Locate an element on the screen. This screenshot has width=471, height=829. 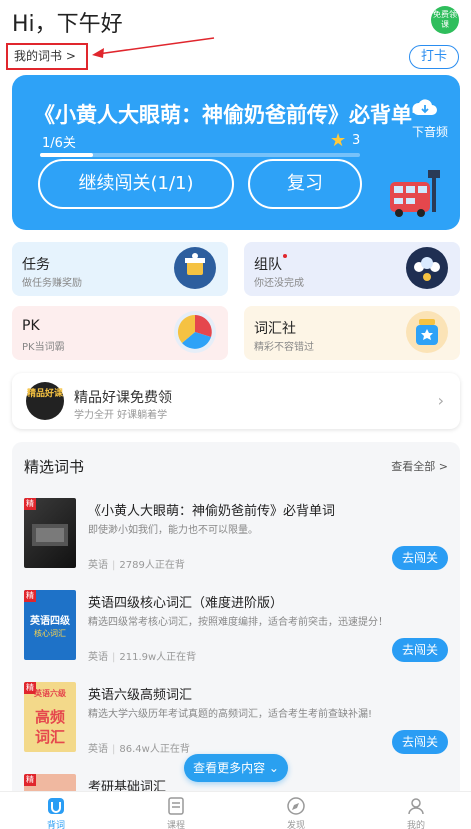
level-progress-bar is located at coordinates (200, 155).